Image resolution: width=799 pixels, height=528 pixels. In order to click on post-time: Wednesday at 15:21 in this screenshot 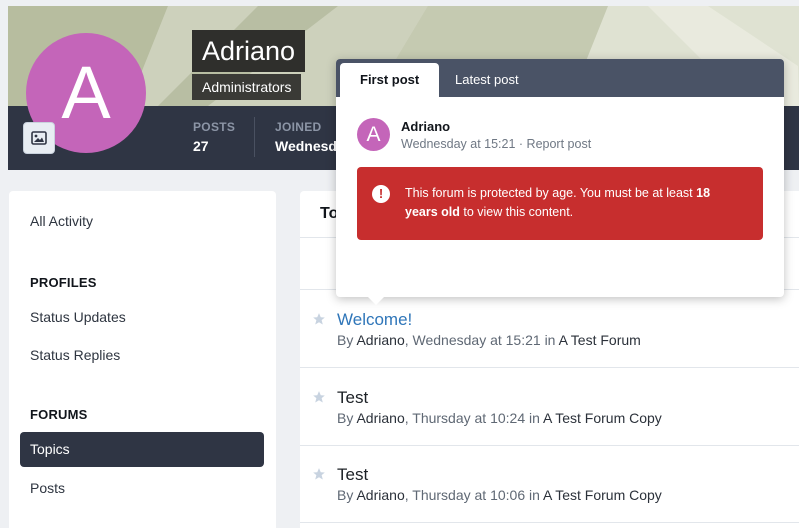, I will do `click(458, 144)`.